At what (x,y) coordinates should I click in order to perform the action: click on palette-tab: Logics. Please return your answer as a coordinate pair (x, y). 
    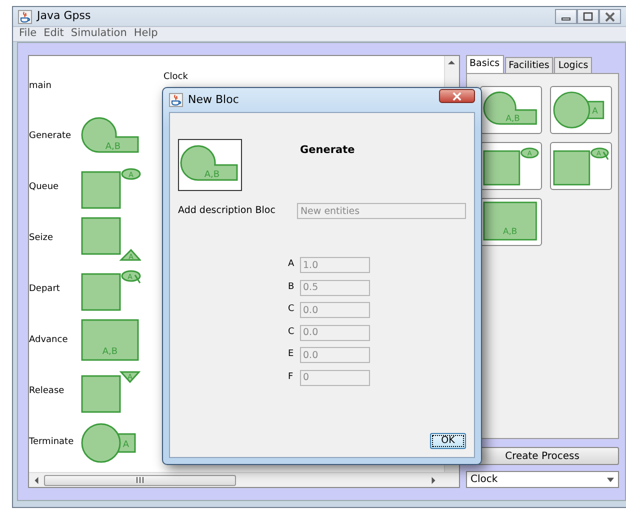
    Looking at the image, I should click on (573, 65).